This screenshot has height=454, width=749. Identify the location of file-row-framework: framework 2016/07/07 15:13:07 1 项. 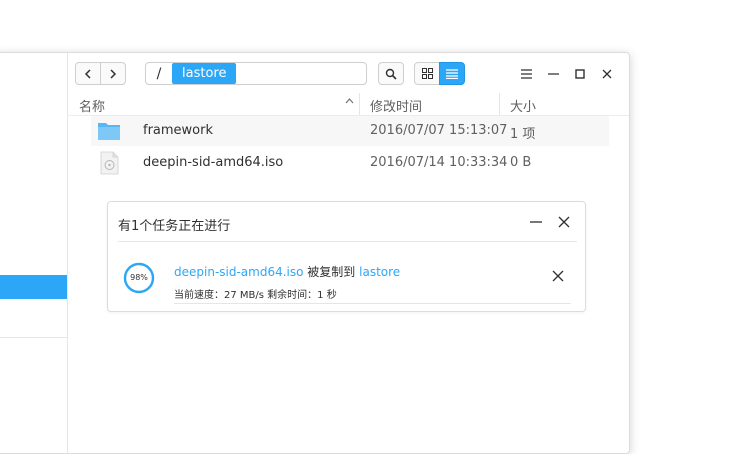
(350, 131).